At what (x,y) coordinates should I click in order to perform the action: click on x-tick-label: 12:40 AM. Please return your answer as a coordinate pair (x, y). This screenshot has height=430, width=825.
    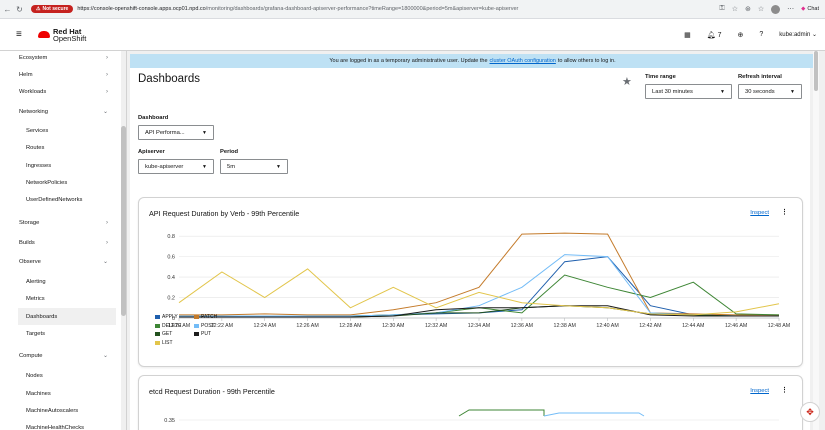
    Looking at the image, I should click on (607, 326).